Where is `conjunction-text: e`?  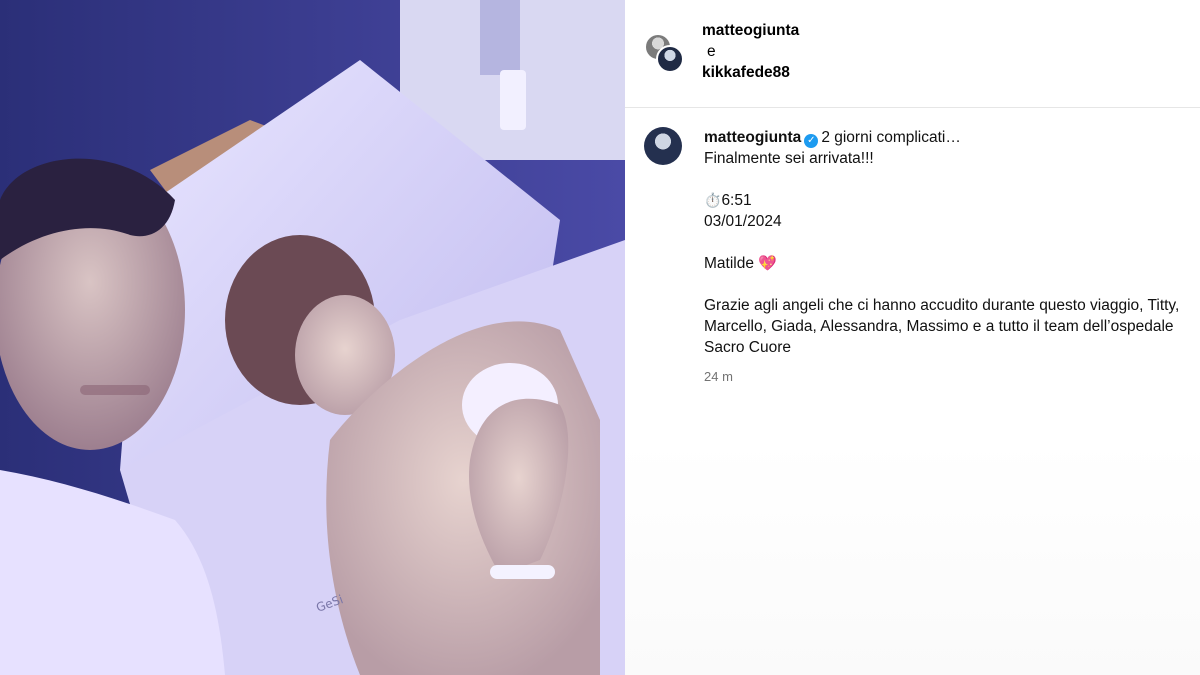
conjunction-text: e is located at coordinates (711, 51).